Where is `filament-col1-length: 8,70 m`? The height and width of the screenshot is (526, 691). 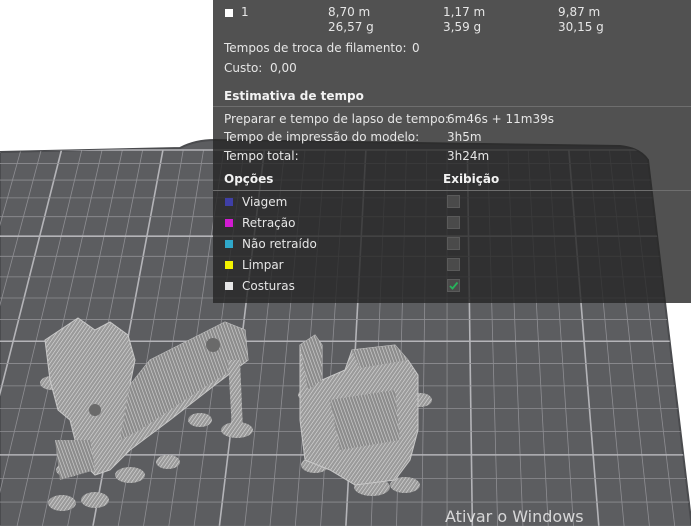
filament-col1-length: 8,70 m is located at coordinates (349, 12).